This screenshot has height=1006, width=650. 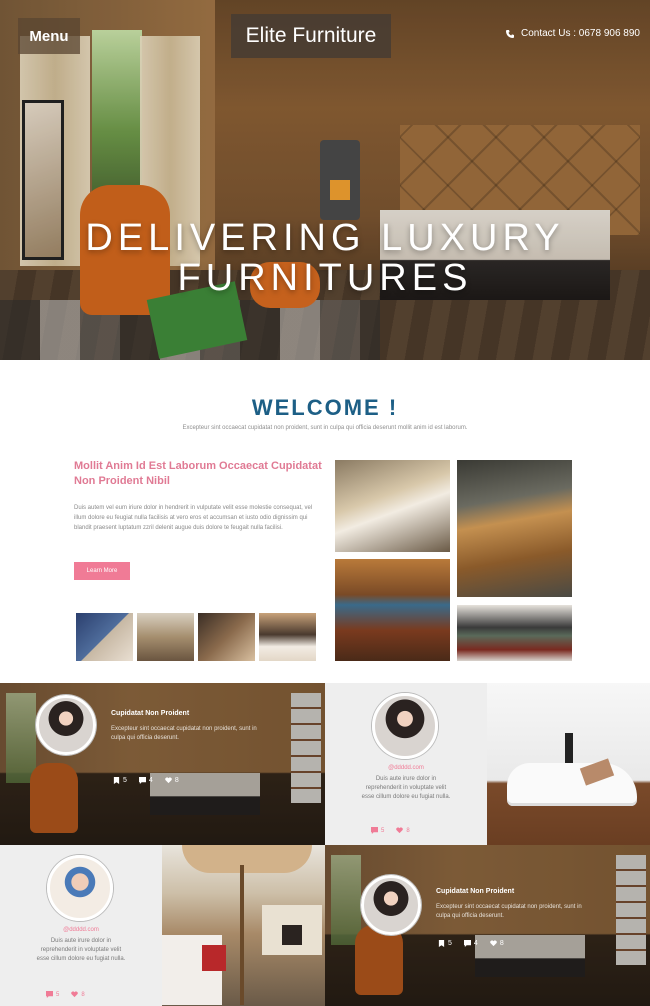 I want to click on hero-title-line2: FURNITURES, so click(x=325, y=278).